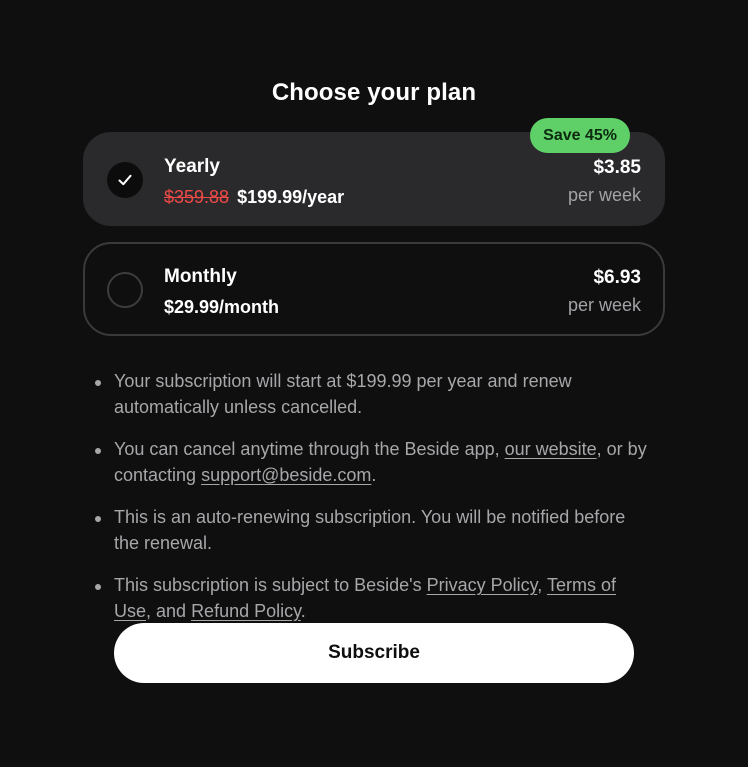  What do you see at coordinates (270, 585) in the screenshot?
I see `terms-text: This subscription is subject to Beside's` at bounding box center [270, 585].